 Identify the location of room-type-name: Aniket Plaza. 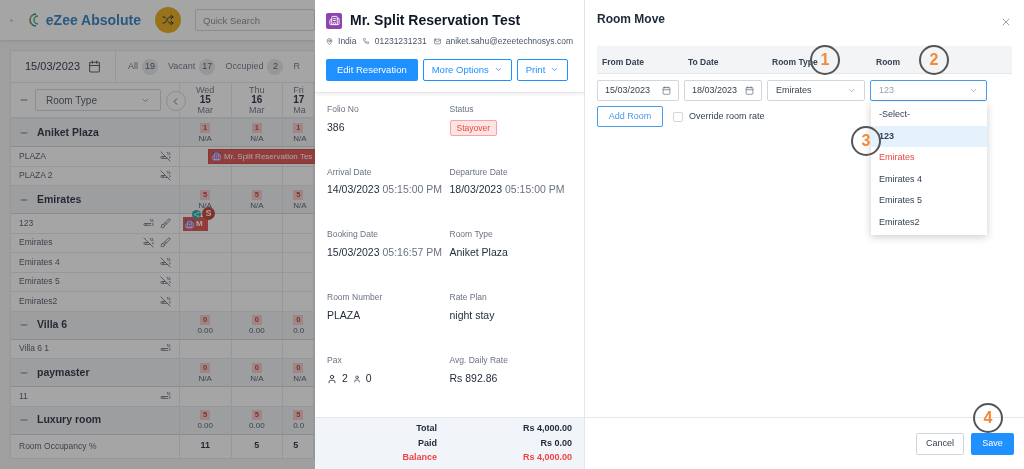
(68, 132).